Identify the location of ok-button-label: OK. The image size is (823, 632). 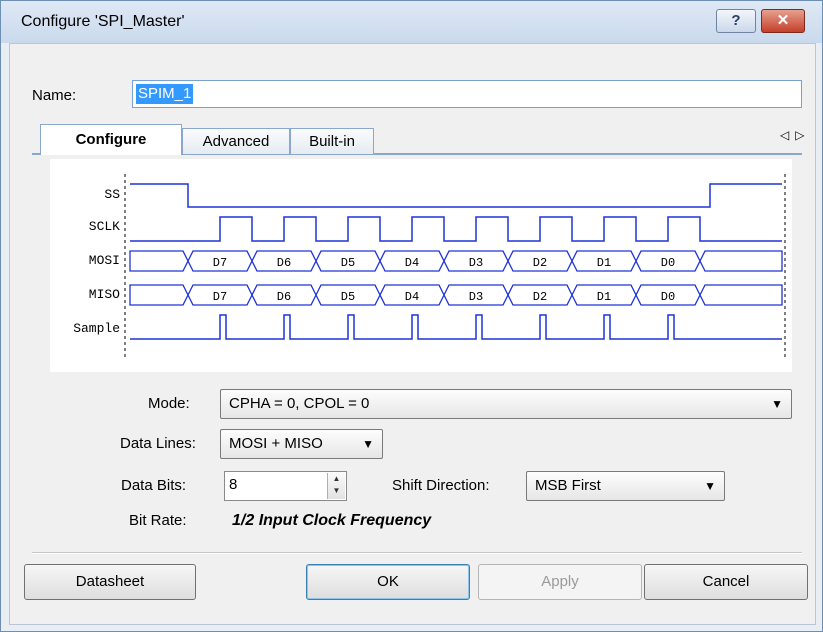
(388, 581).